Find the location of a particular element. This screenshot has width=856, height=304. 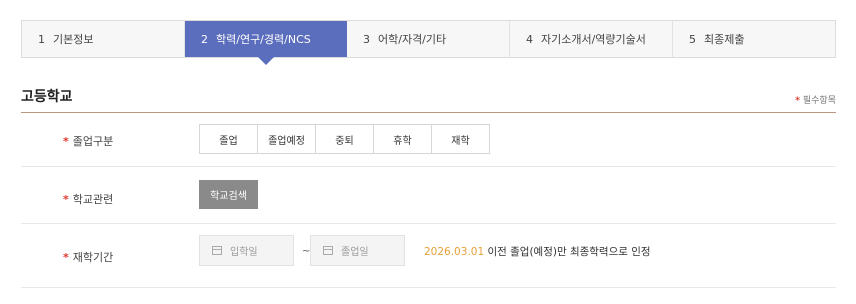

graduation-type-label: * 졸업구분 is located at coordinates (88, 141).